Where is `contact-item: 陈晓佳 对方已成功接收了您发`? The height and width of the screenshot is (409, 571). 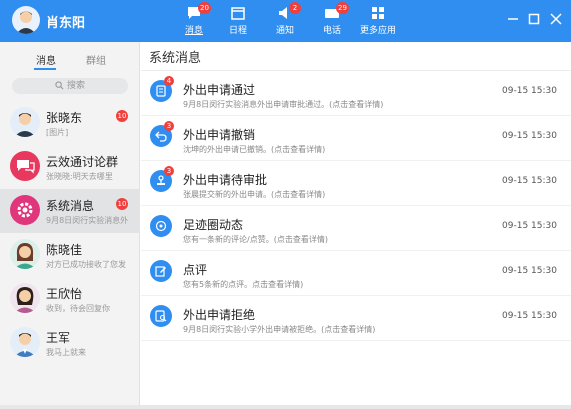 contact-item: 陈晓佳 对方已成功接收了您发 is located at coordinates (70, 255).